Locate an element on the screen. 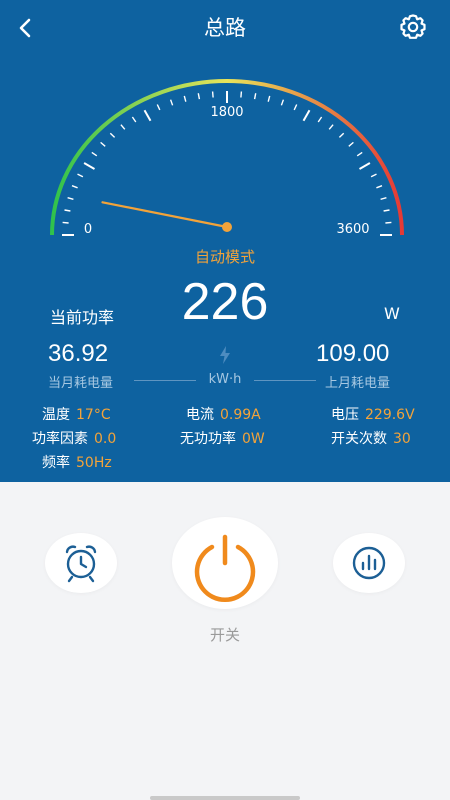  param-temperature-value: 17°C is located at coordinates (93, 415).